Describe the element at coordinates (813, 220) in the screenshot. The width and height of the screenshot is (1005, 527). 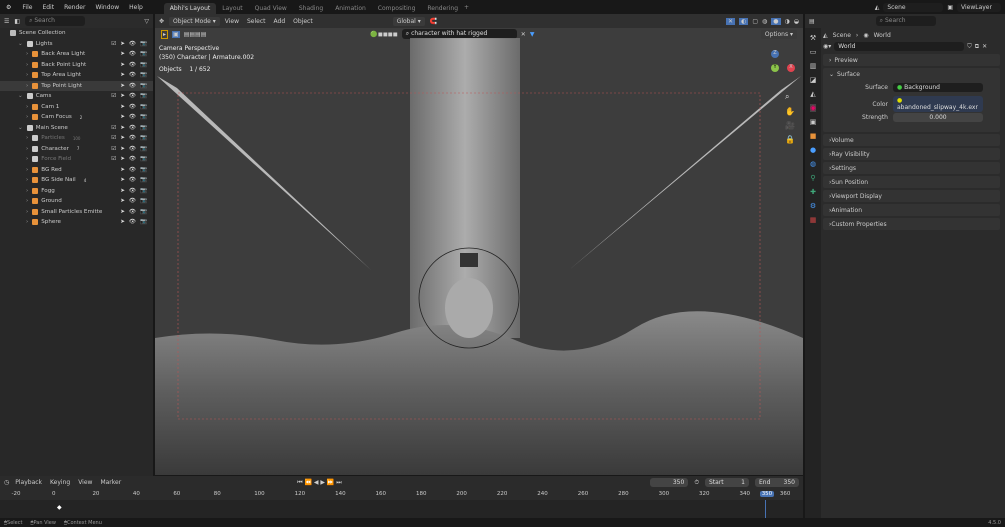
I see `texture-tab-icon: ▦` at that location.